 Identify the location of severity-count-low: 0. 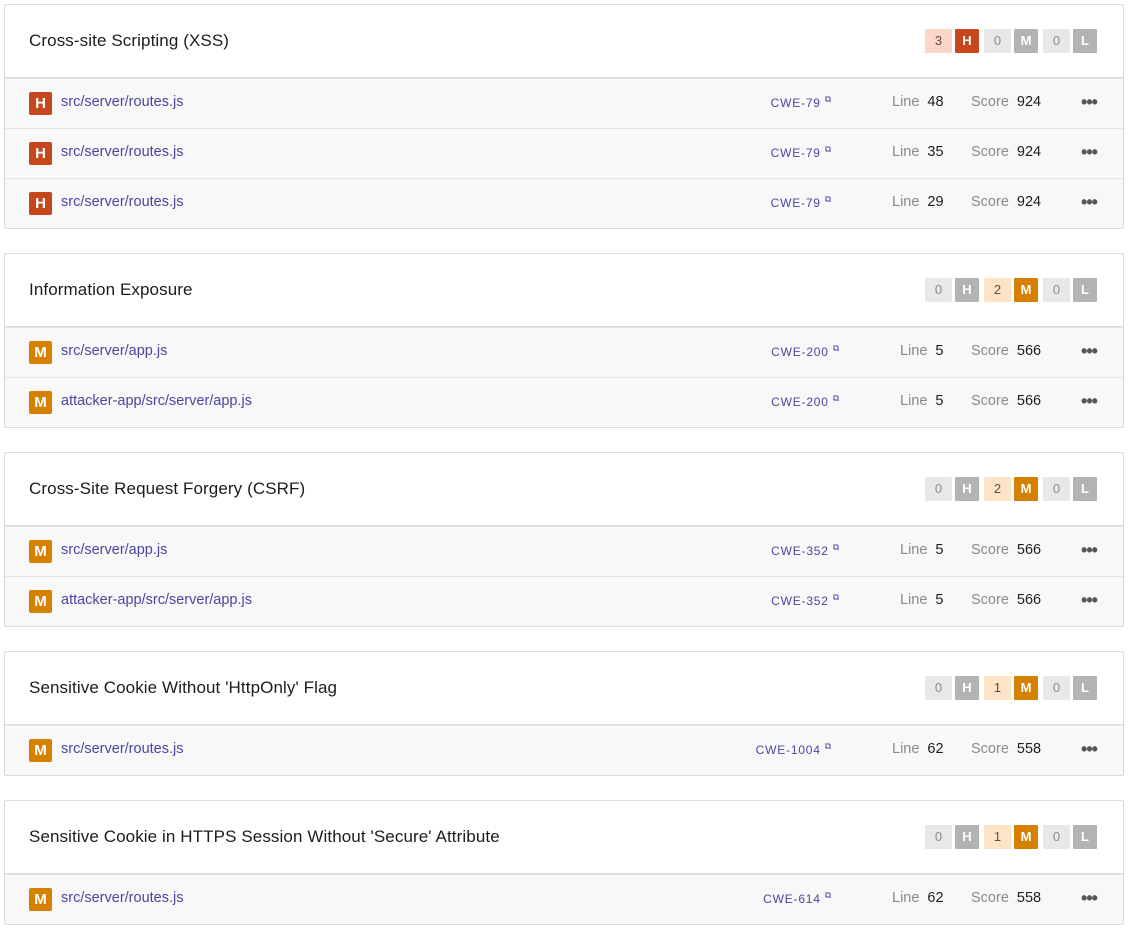
(1056, 41).